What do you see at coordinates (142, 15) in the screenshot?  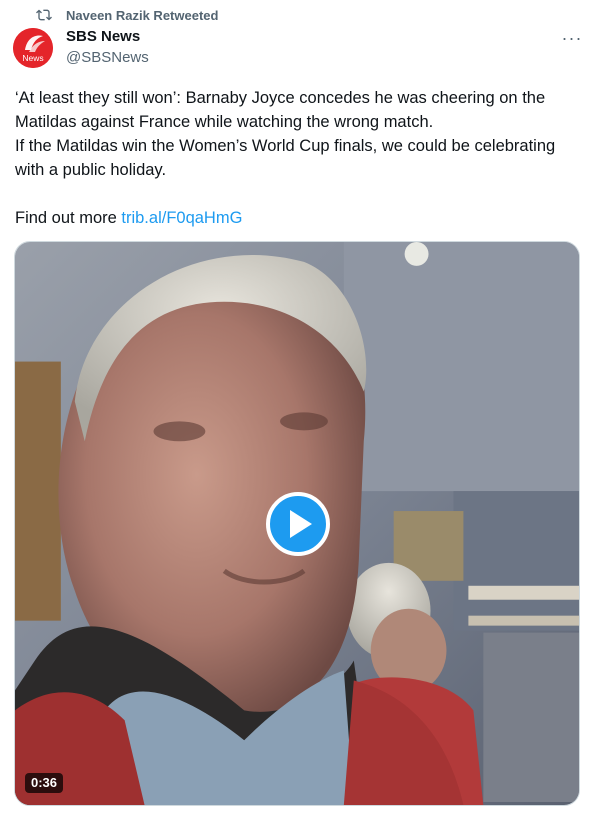 I see `retweet-label: Naveen Razik Retweeted` at bounding box center [142, 15].